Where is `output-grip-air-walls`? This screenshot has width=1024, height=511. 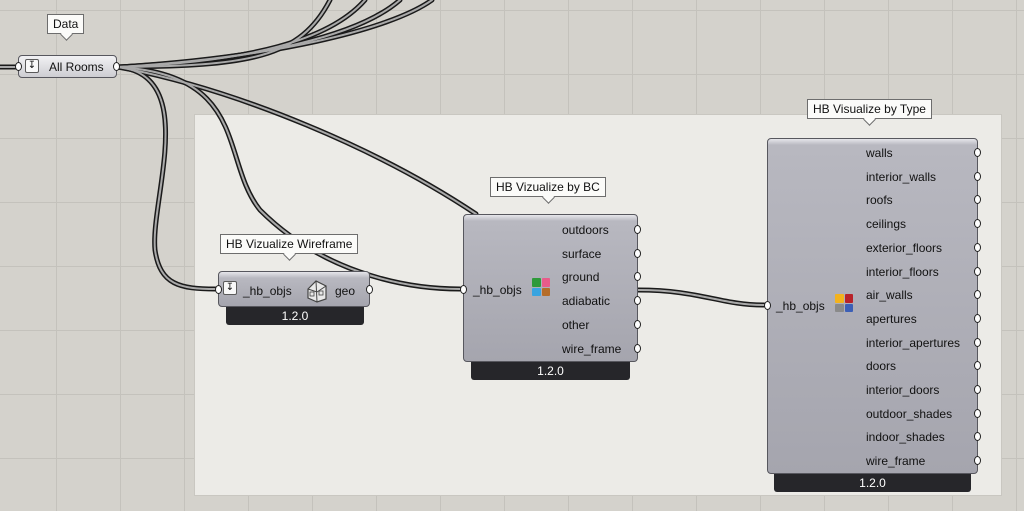 output-grip-air-walls is located at coordinates (977, 294).